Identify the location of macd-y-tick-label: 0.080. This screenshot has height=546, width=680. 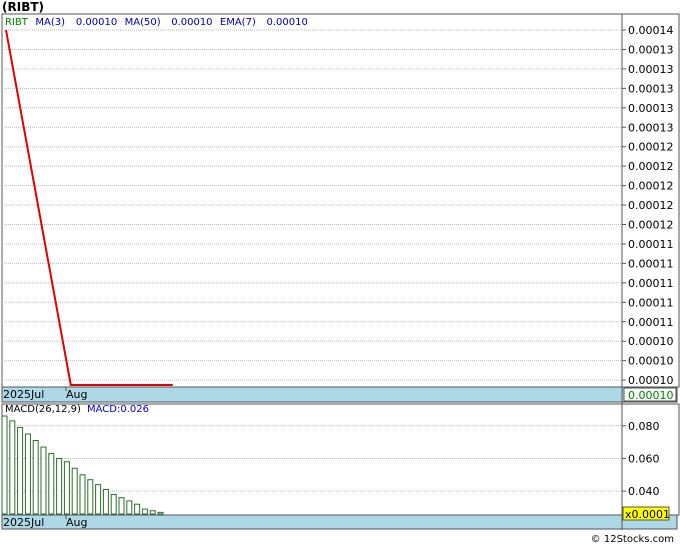
(644, 426).